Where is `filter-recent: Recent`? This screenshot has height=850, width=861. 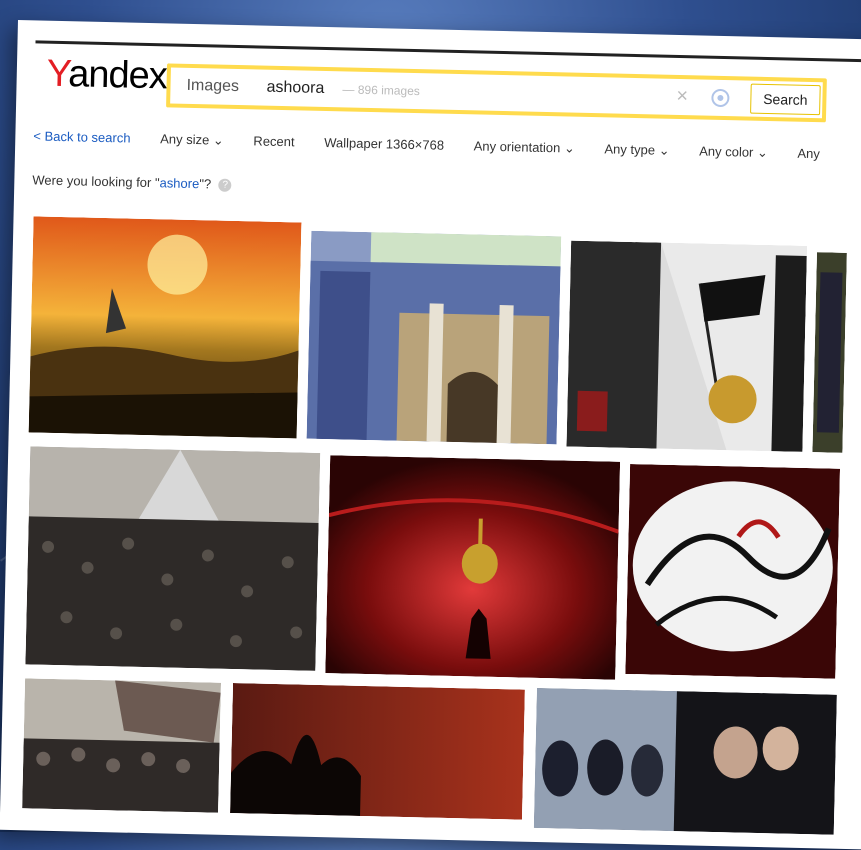
filter-recent: Recent is located at coordinates (274, 141).